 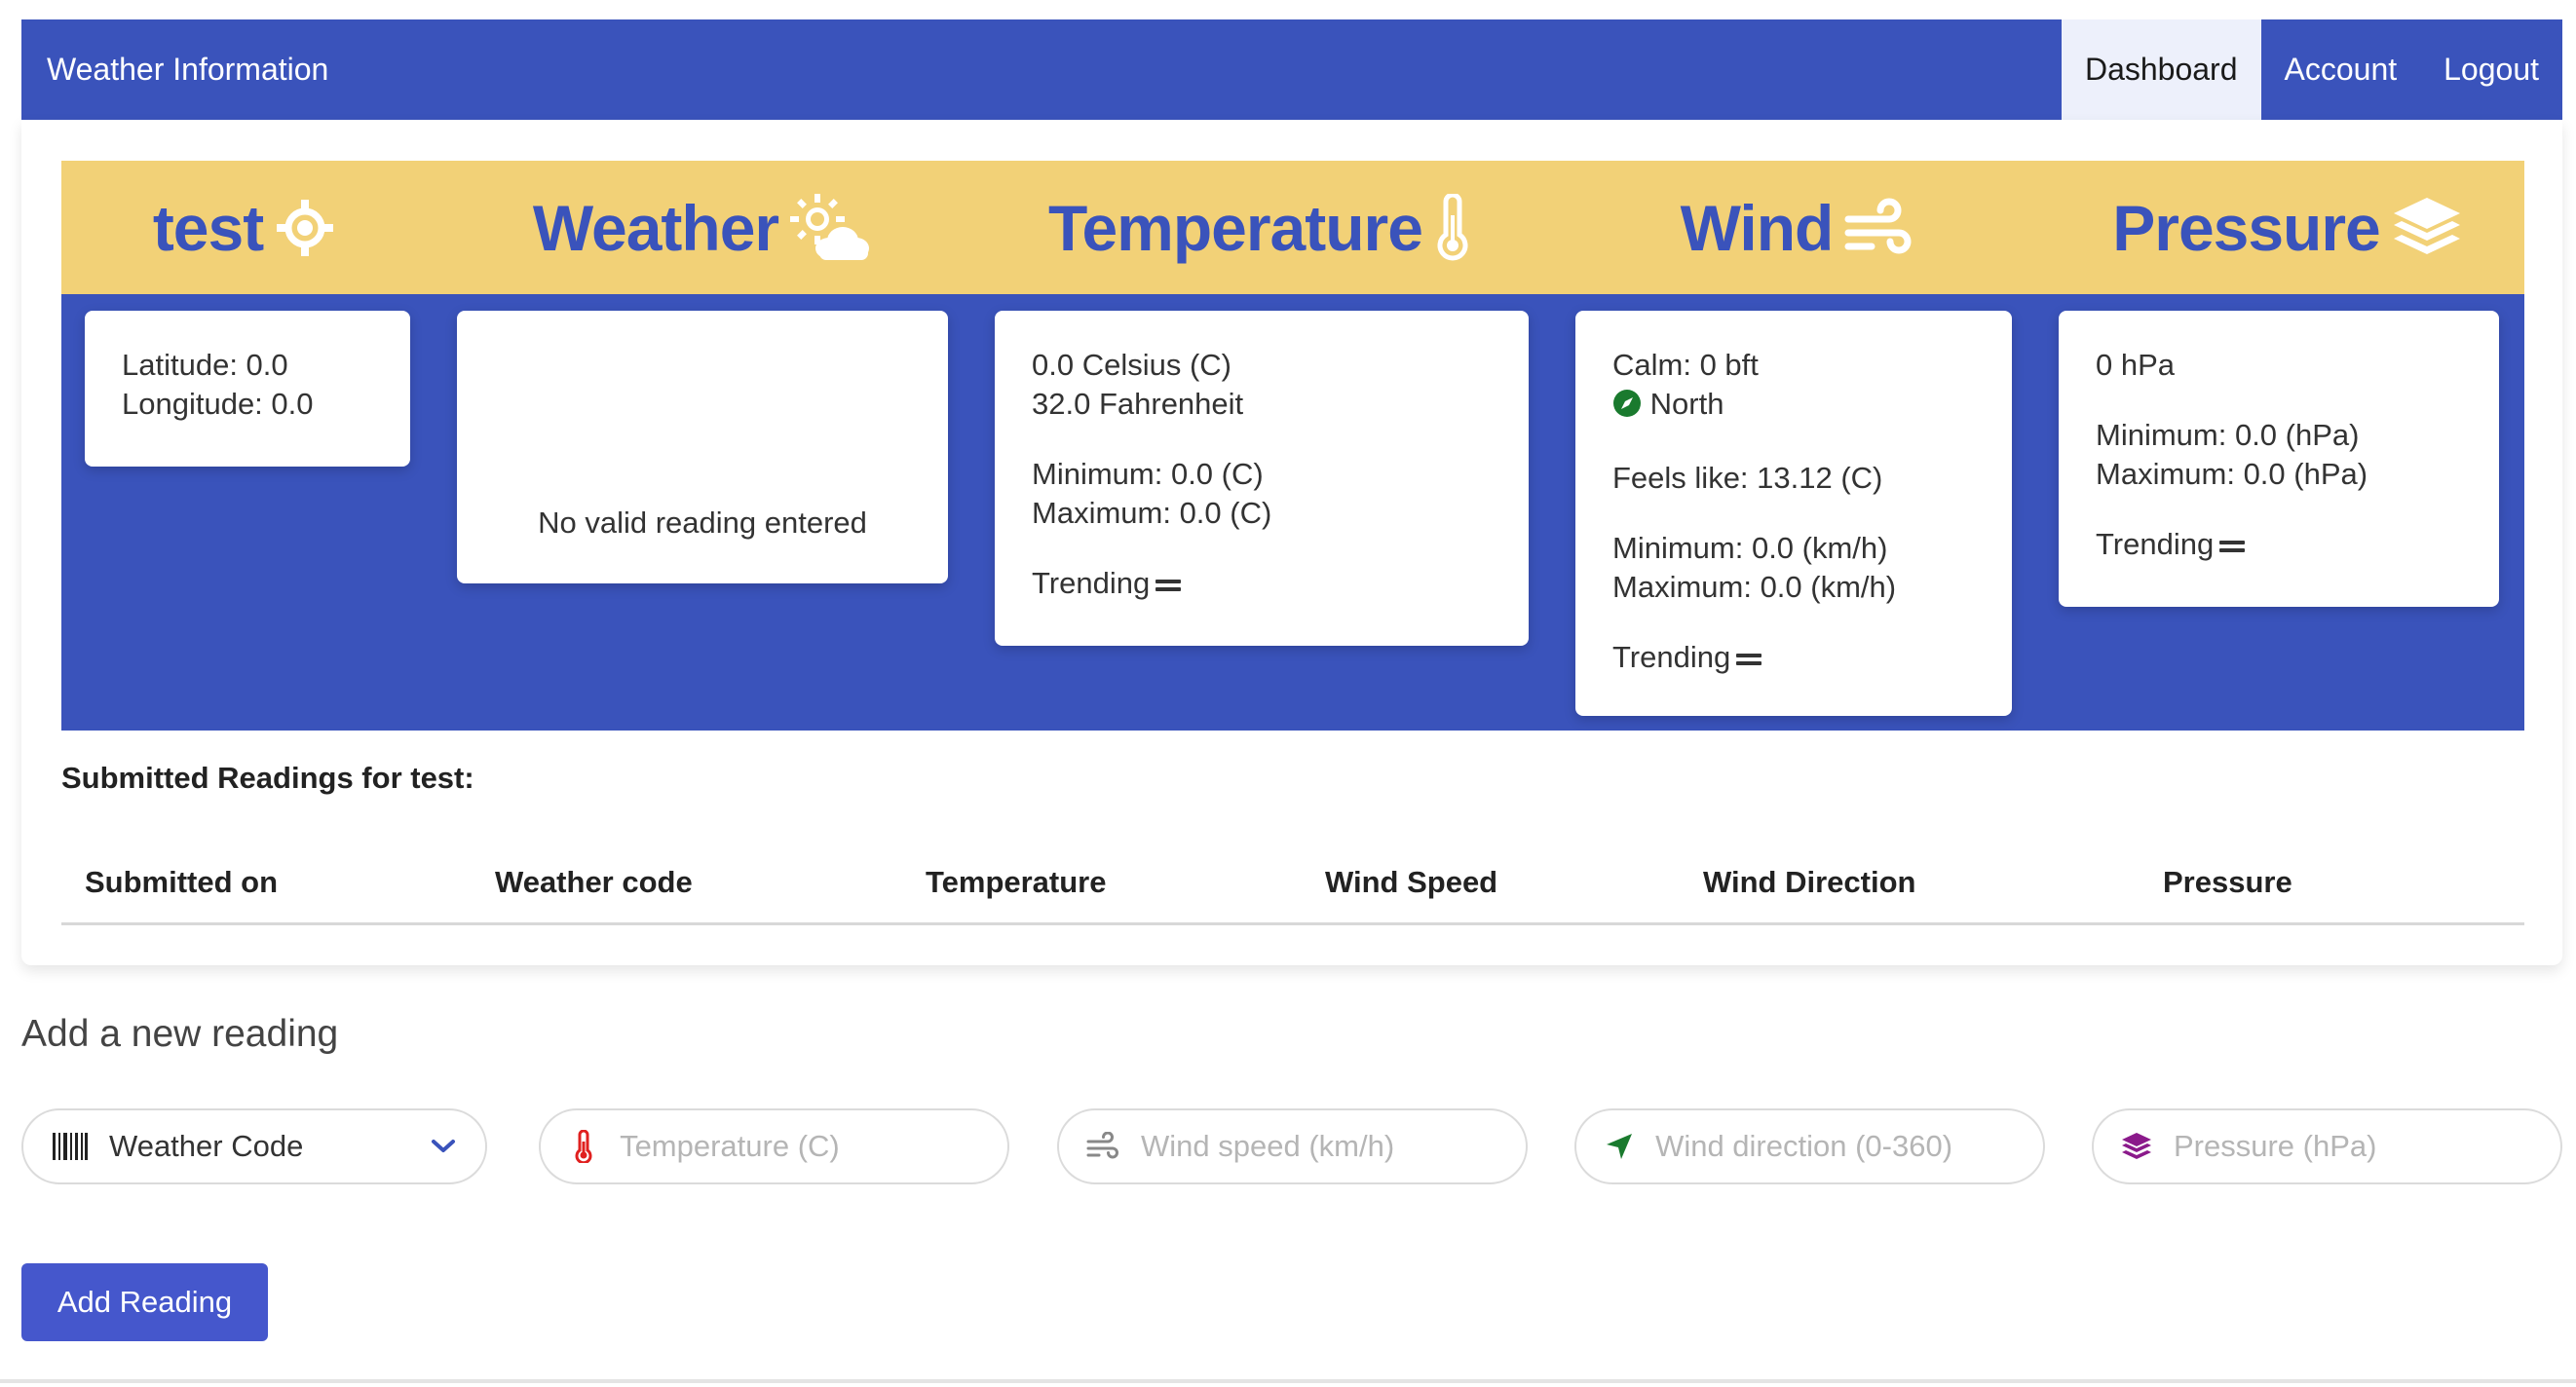 I want to click on wind-speed-input, so click(x=1320, y=1146).